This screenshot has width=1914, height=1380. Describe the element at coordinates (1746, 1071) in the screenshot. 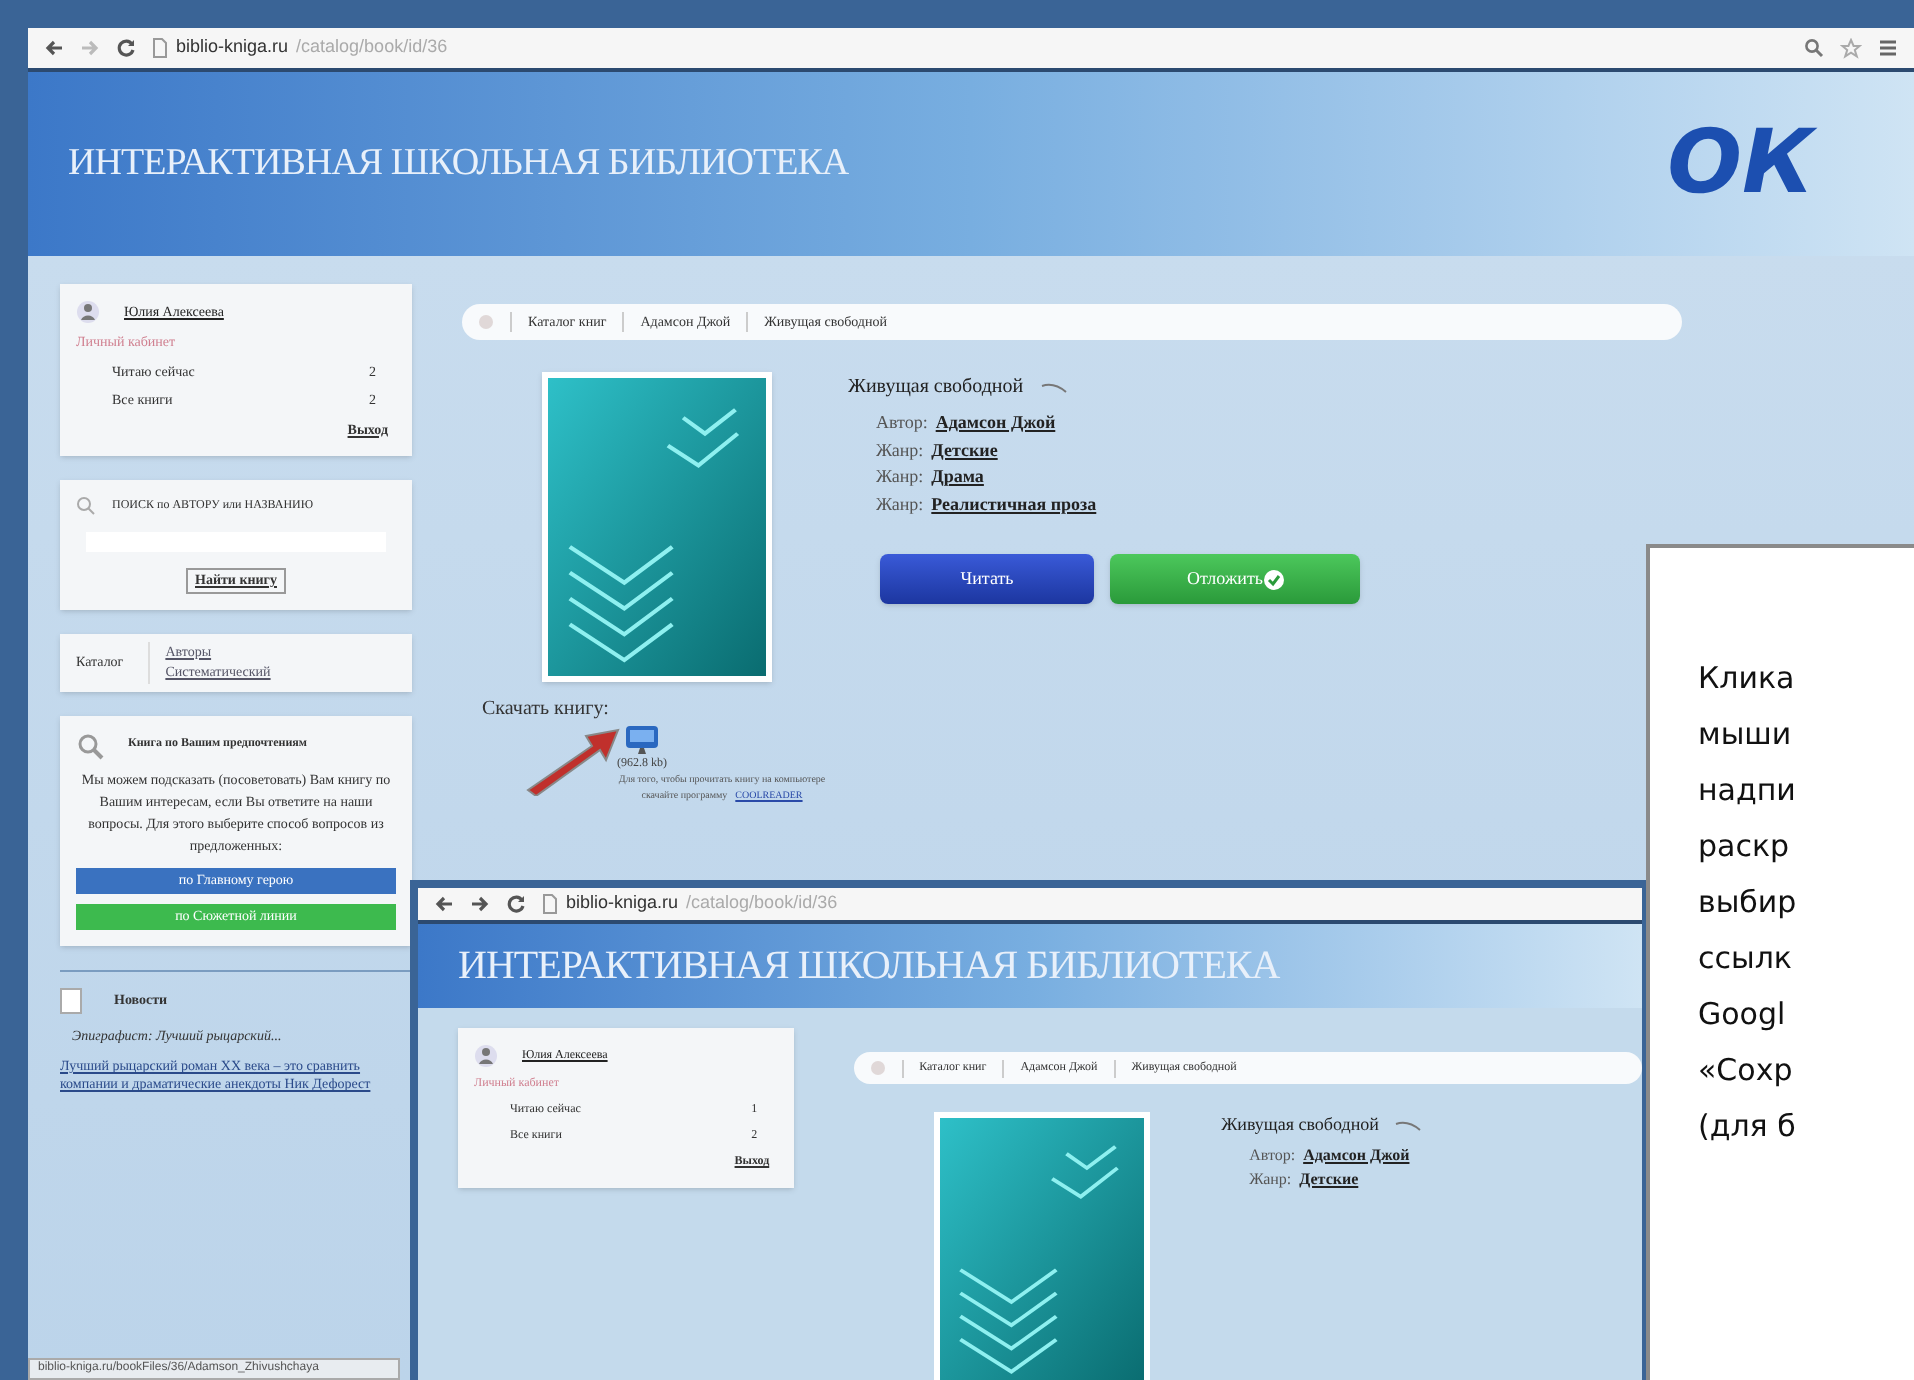

I see `callout-text: «Сохр` at that location.